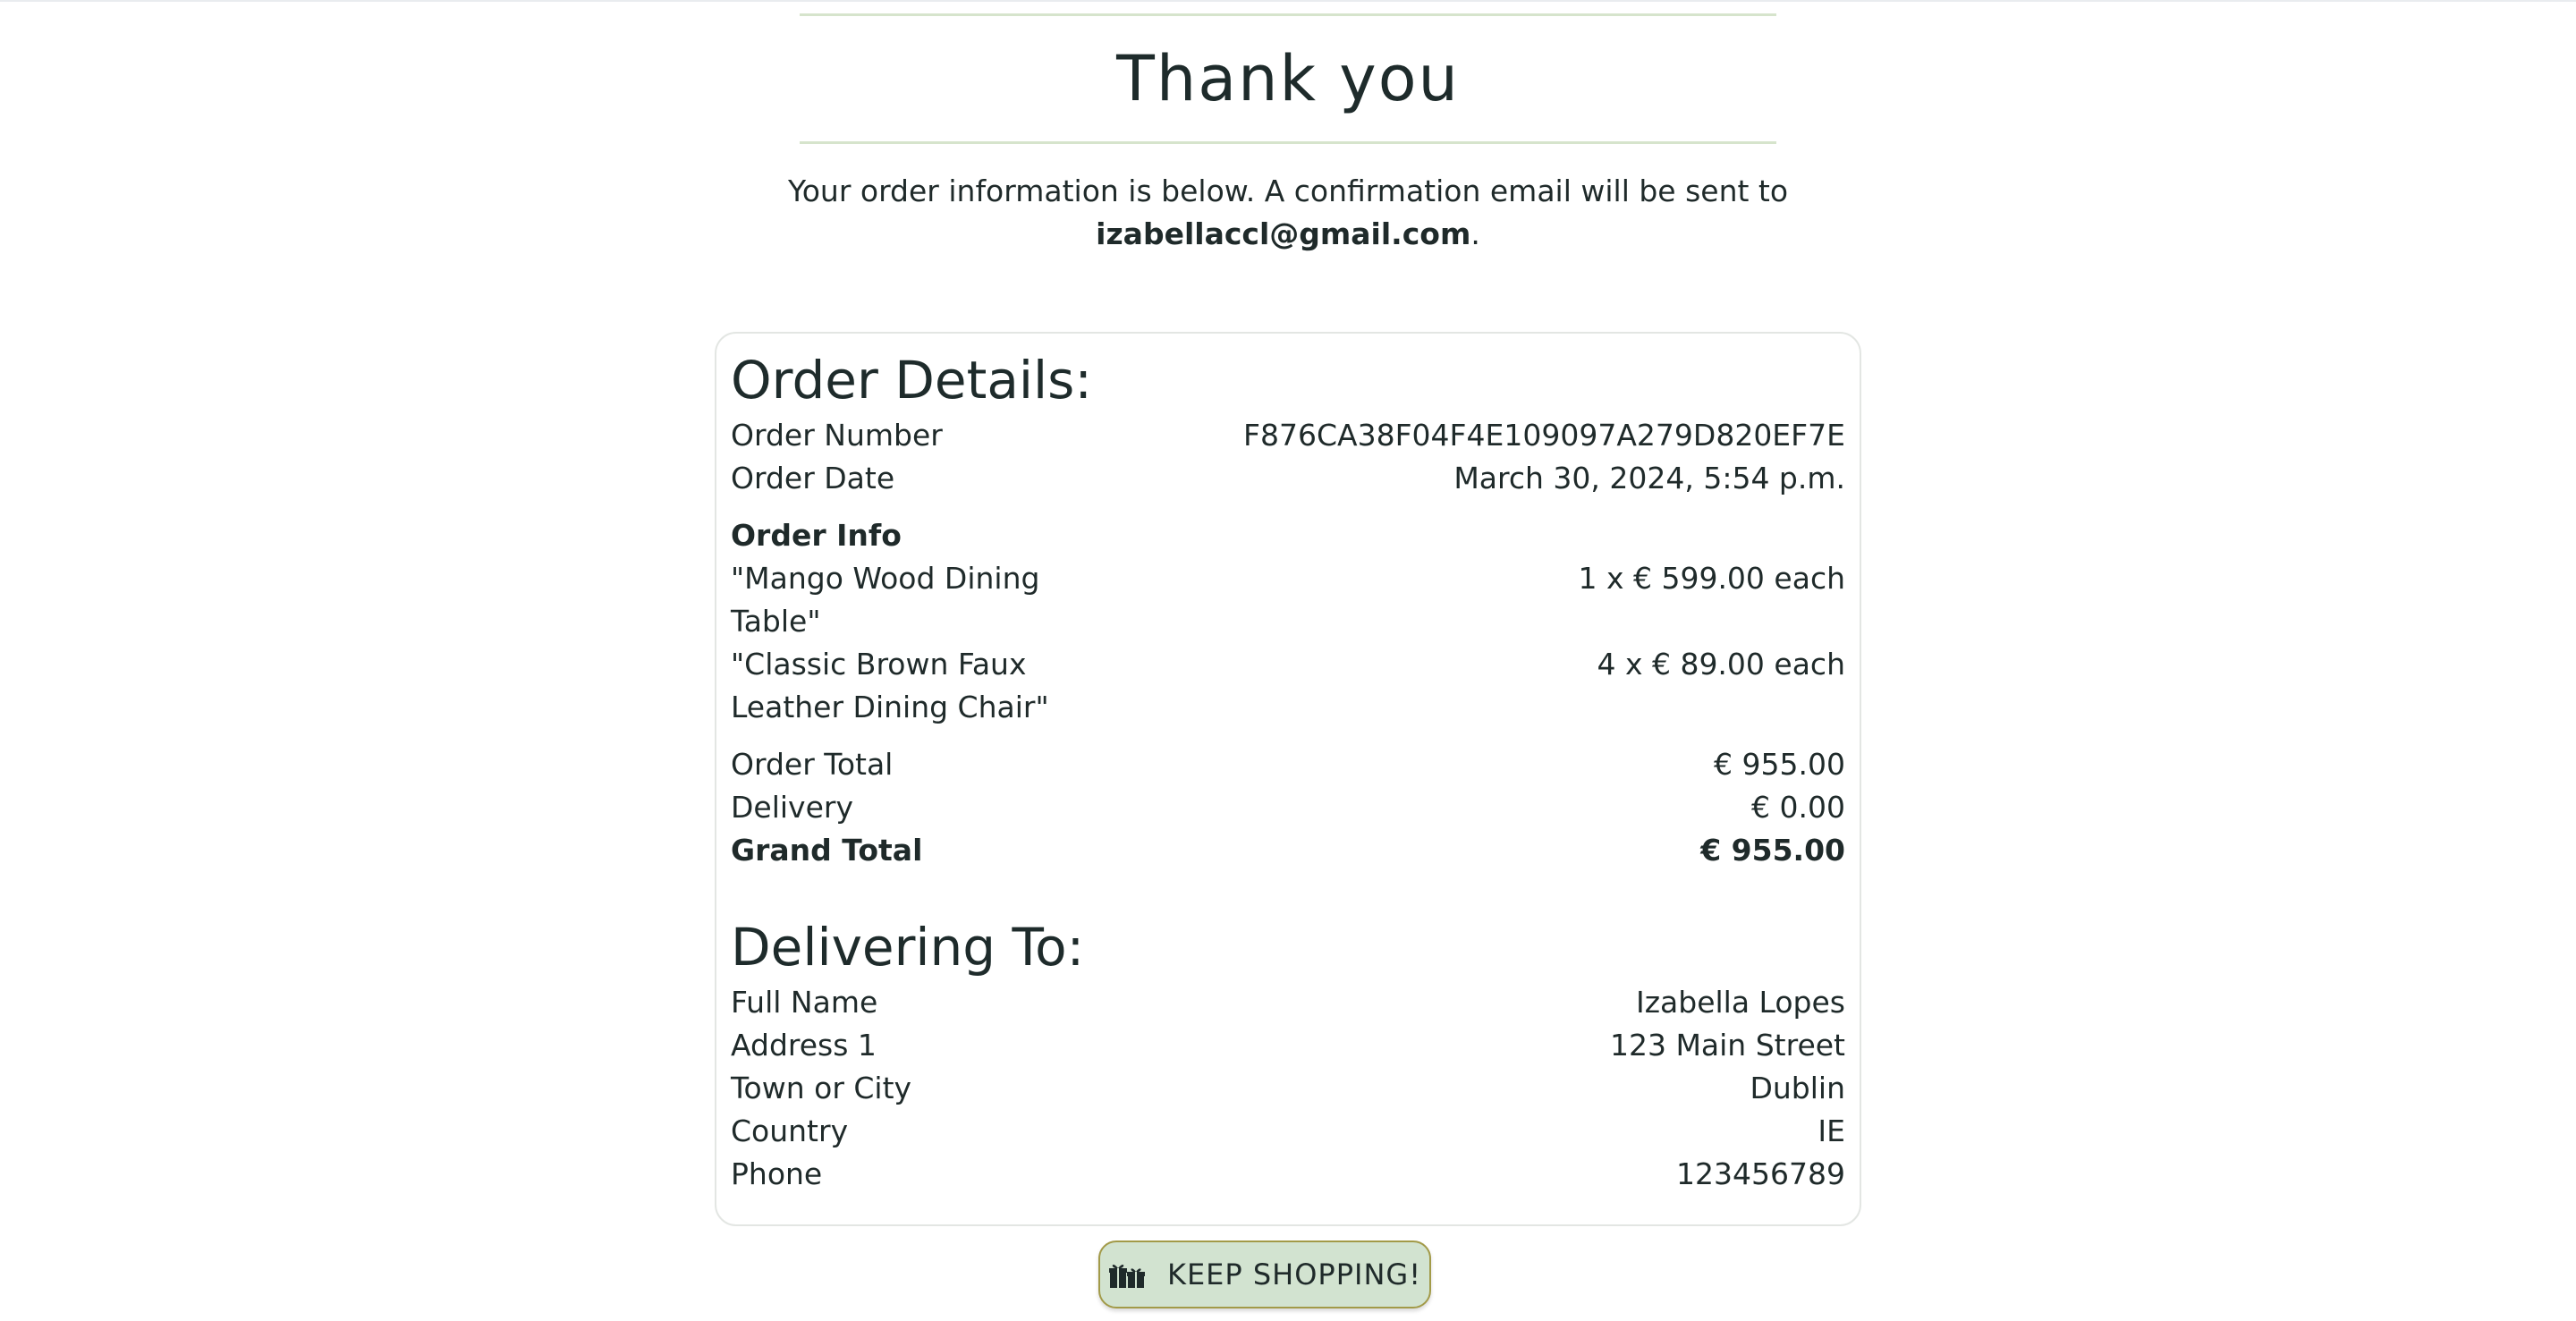 The image size is (2576, 1321). I want to click on full-name-value: Izabella Lopes, so click(1740, 1003).